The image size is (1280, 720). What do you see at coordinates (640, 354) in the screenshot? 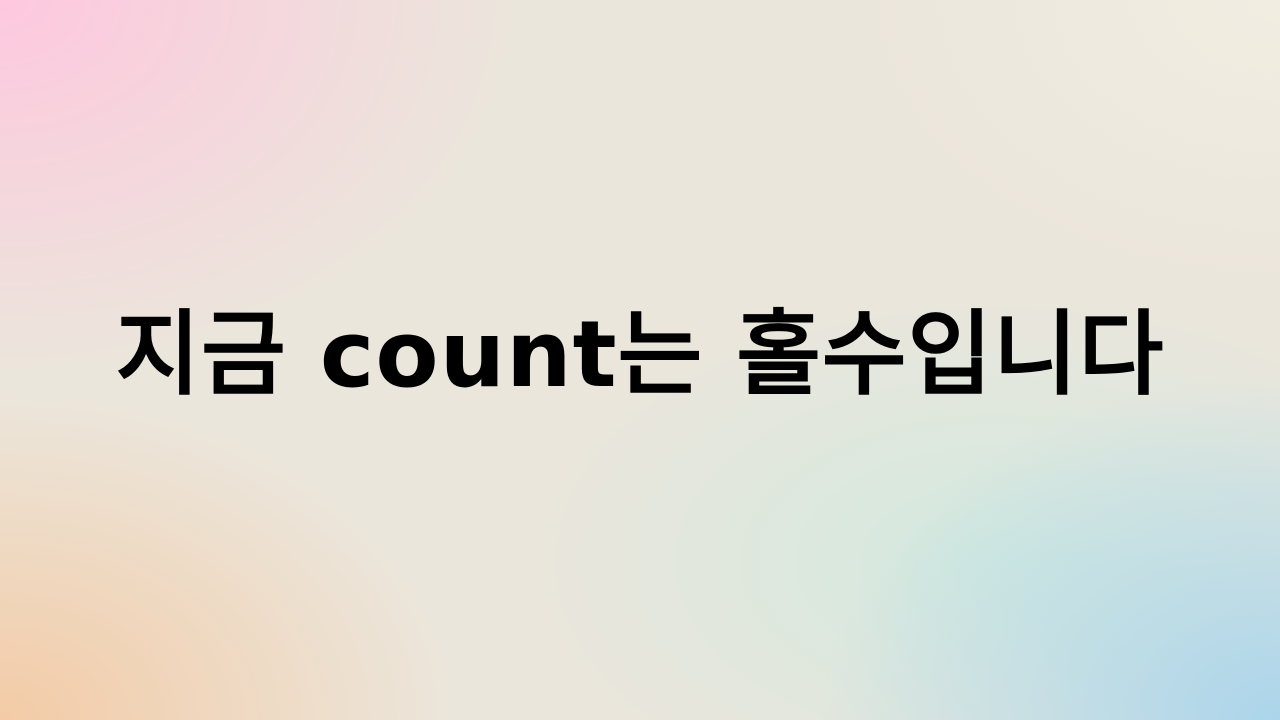
I see `status-message: 지금 count는 홀수입니다` at bounding box center [640, 354].